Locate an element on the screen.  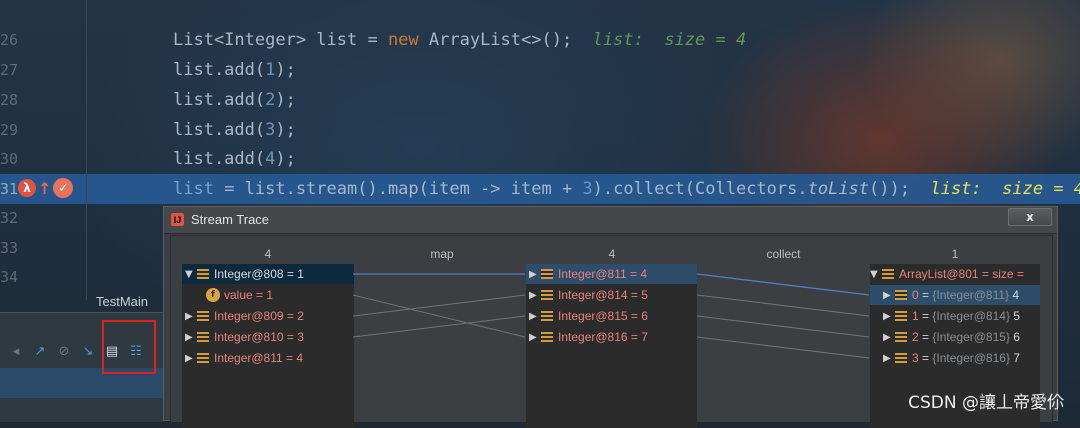
code-text: List<Integer> list = is located at coordinates (280, 40).